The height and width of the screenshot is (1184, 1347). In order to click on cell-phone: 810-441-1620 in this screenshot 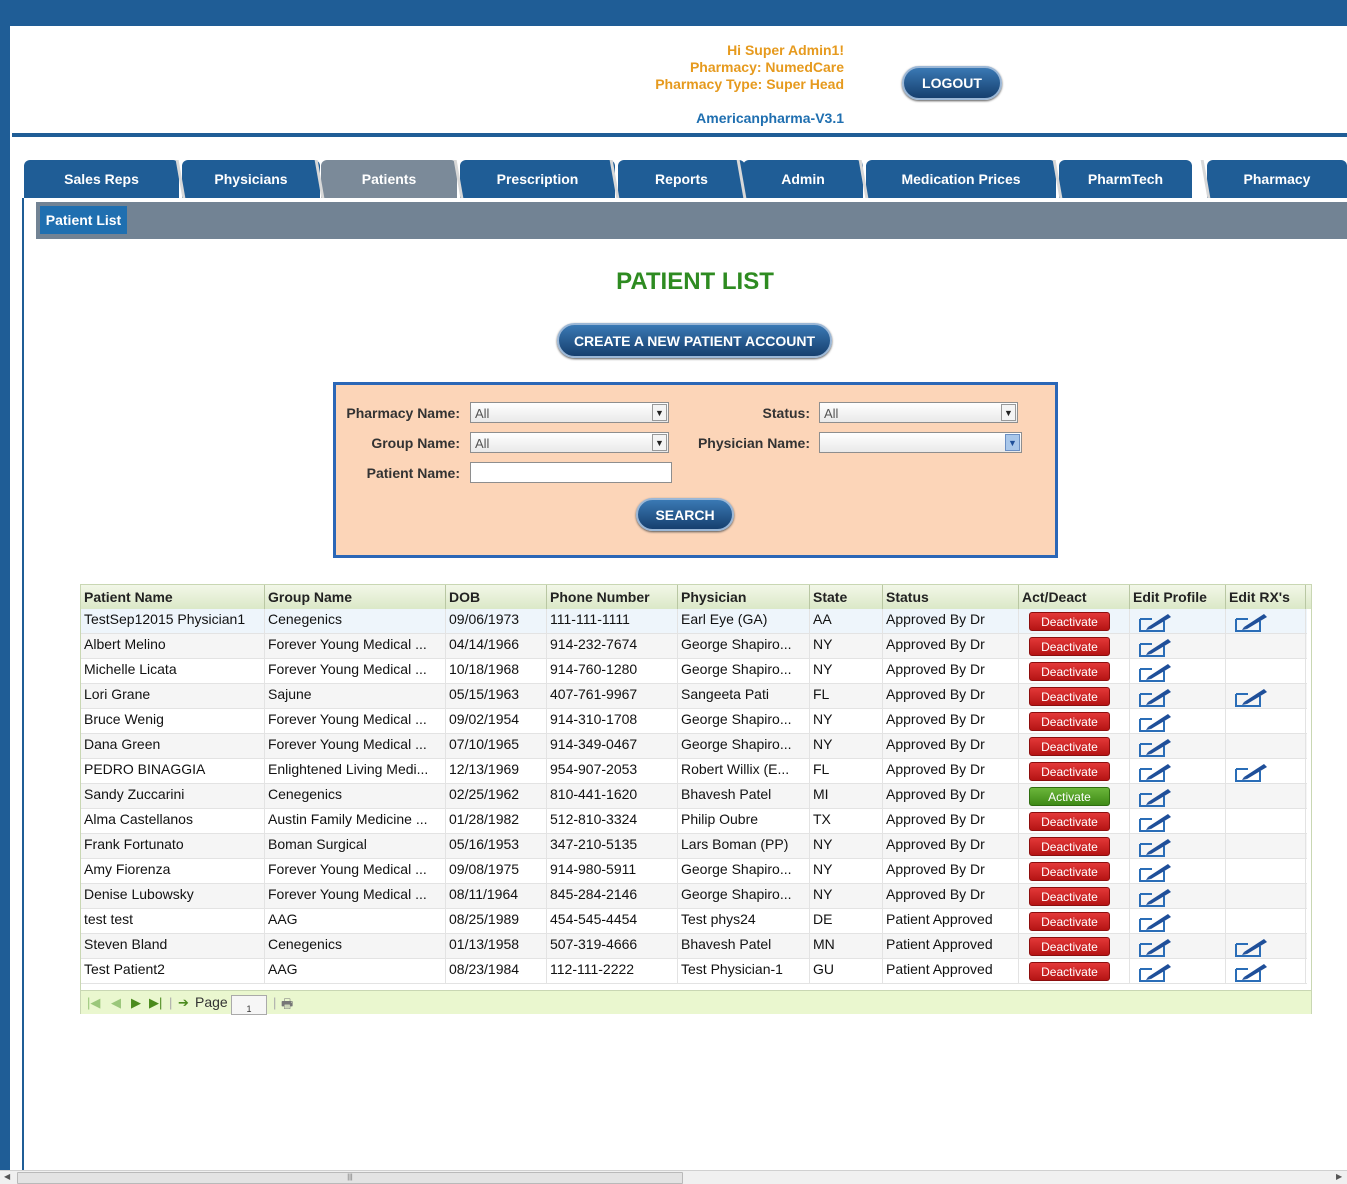, I will do `click(612, 796)`.